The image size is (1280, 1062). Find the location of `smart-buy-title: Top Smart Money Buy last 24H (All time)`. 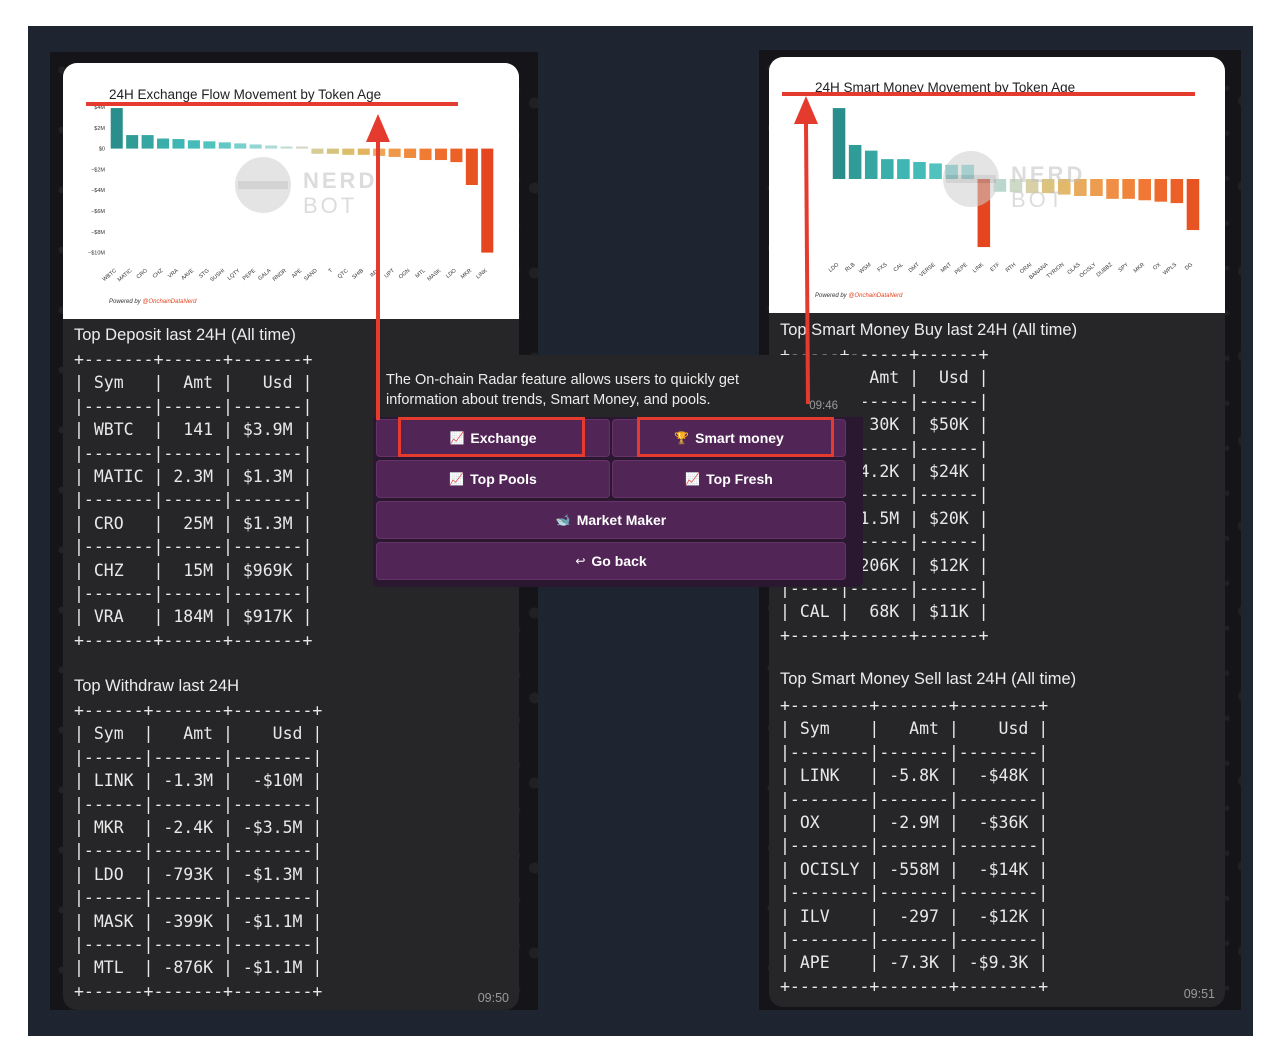

smart-buy-title: Top Smart Money Buy last 24H (All time) is located at coordinates (929, 330).